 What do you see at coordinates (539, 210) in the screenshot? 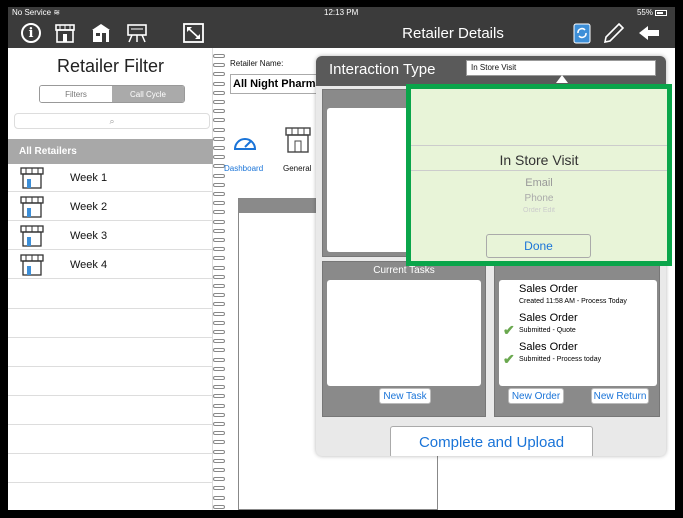
I see `picker-option-order-edit: Order Edit` at bounding box center [539, 210].